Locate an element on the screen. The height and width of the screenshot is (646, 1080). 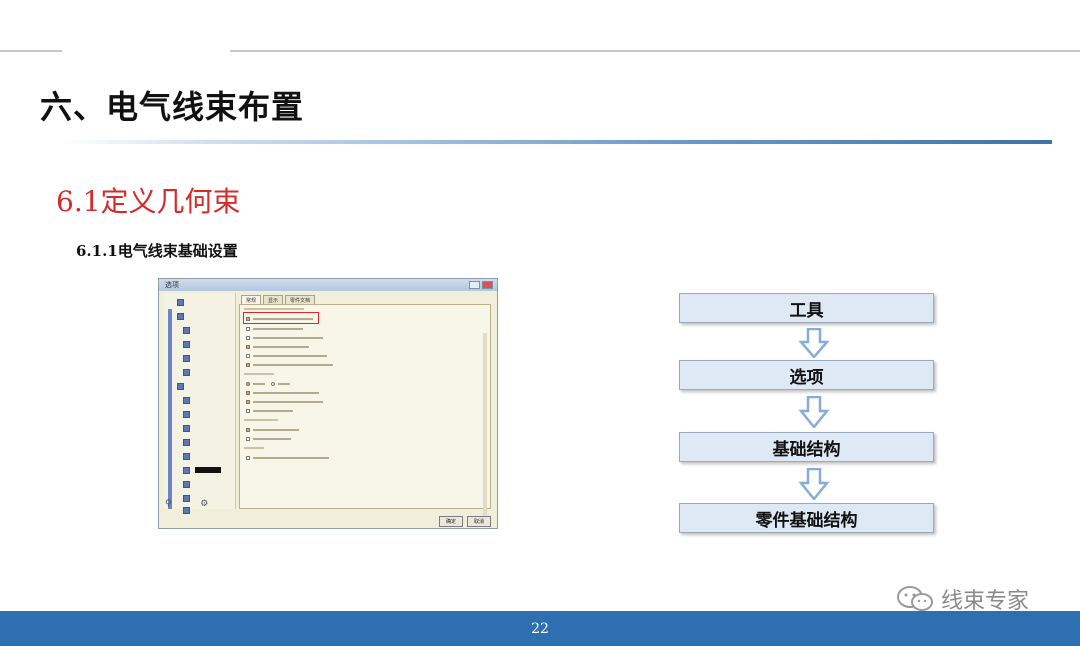
window-controls is located at coordinates (481, 285).